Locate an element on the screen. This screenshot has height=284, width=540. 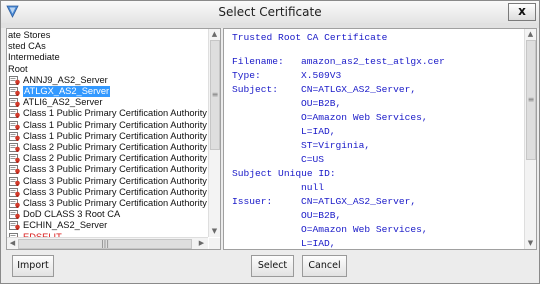
details-scroll-thumb: ≡ is located at coordinates (531, 100).